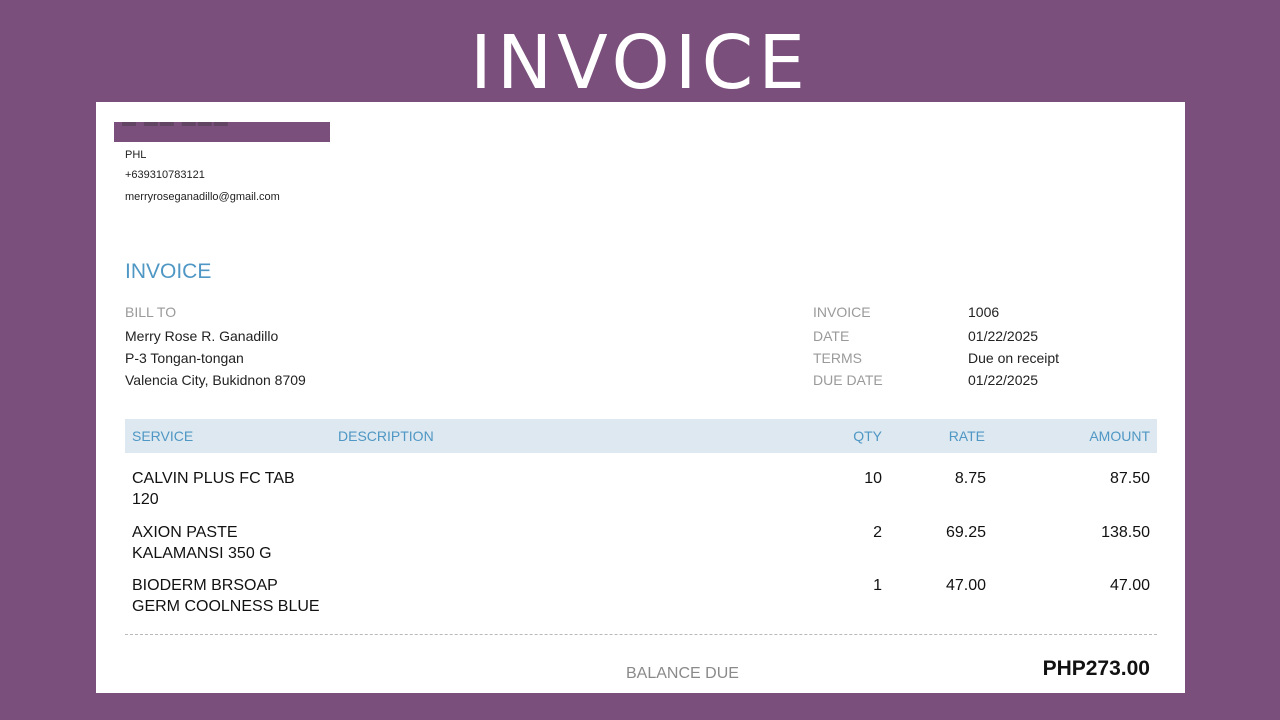 Image resolution: width=1280 pixels, height=720 pixels. What do you see at coordinates (682, 673) in the screenshot?
I see `balance-due-label: BALANCE DUE` at bounding box center [682, 673].